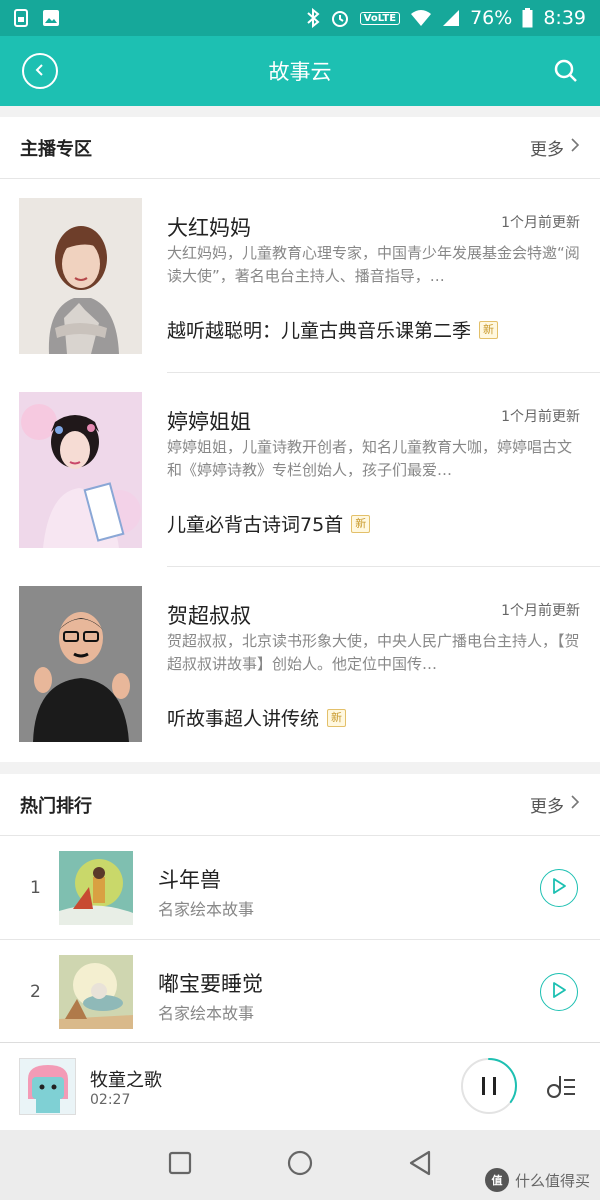 This screenshot has width=600, height=1200. I want to click on bluetooth-icon, so click(313, 18).